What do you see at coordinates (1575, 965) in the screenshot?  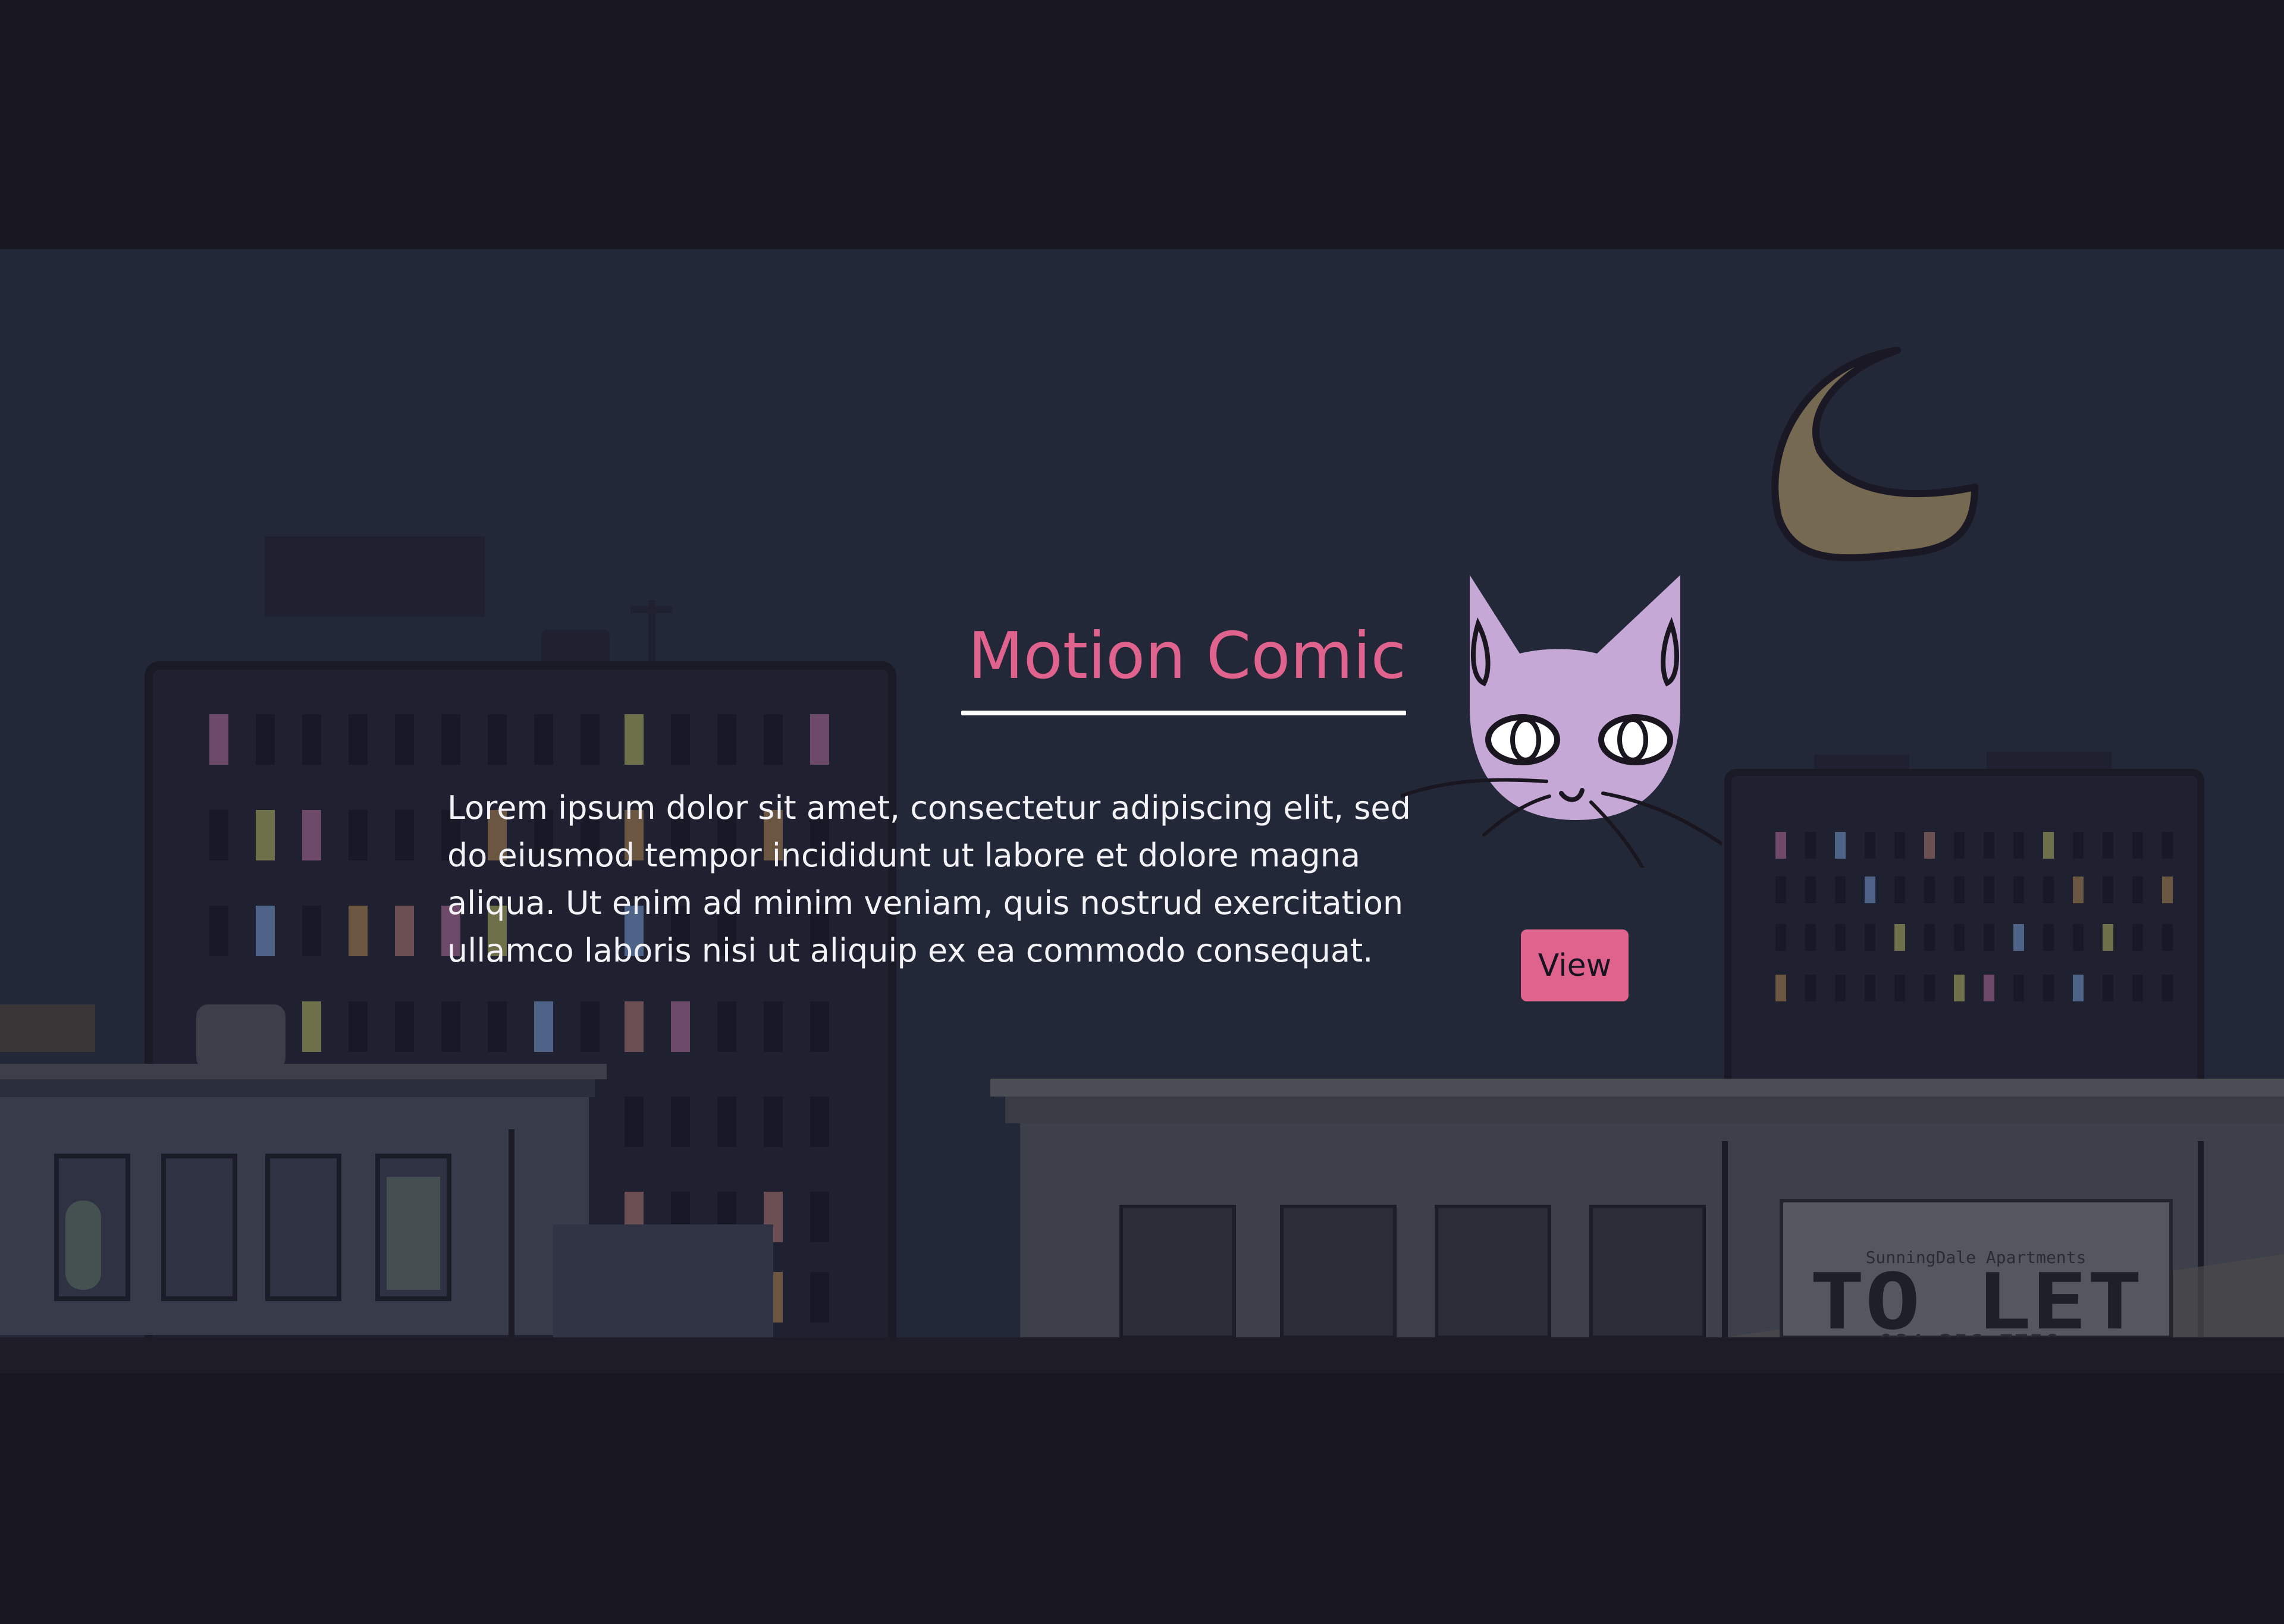 I see `view-button: View` at bounding box center [1575, 965].